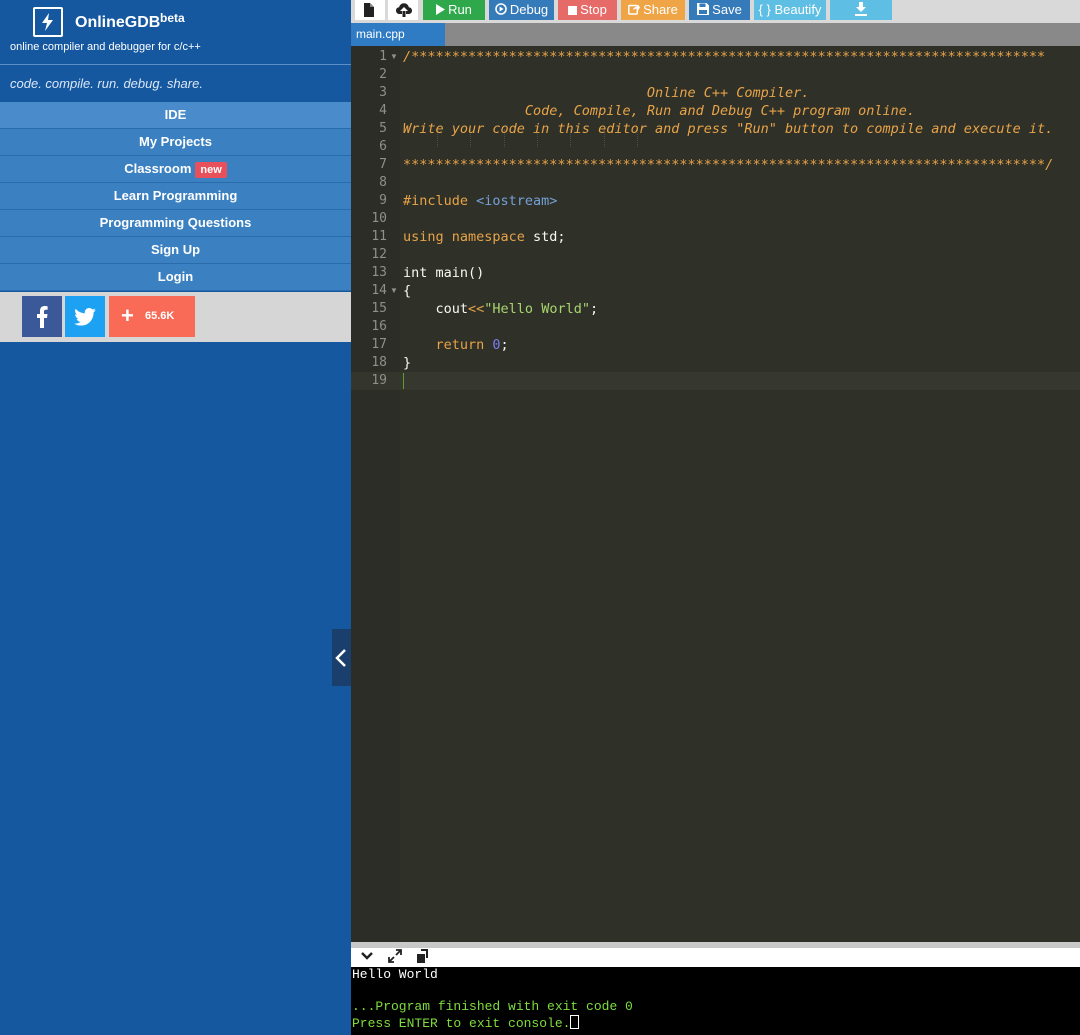  What do you see at coordinates (461, 1023) in the screenshot?
I see `console-press-text: Press ENTER to exit console.` at bounding box center [461, 1023].